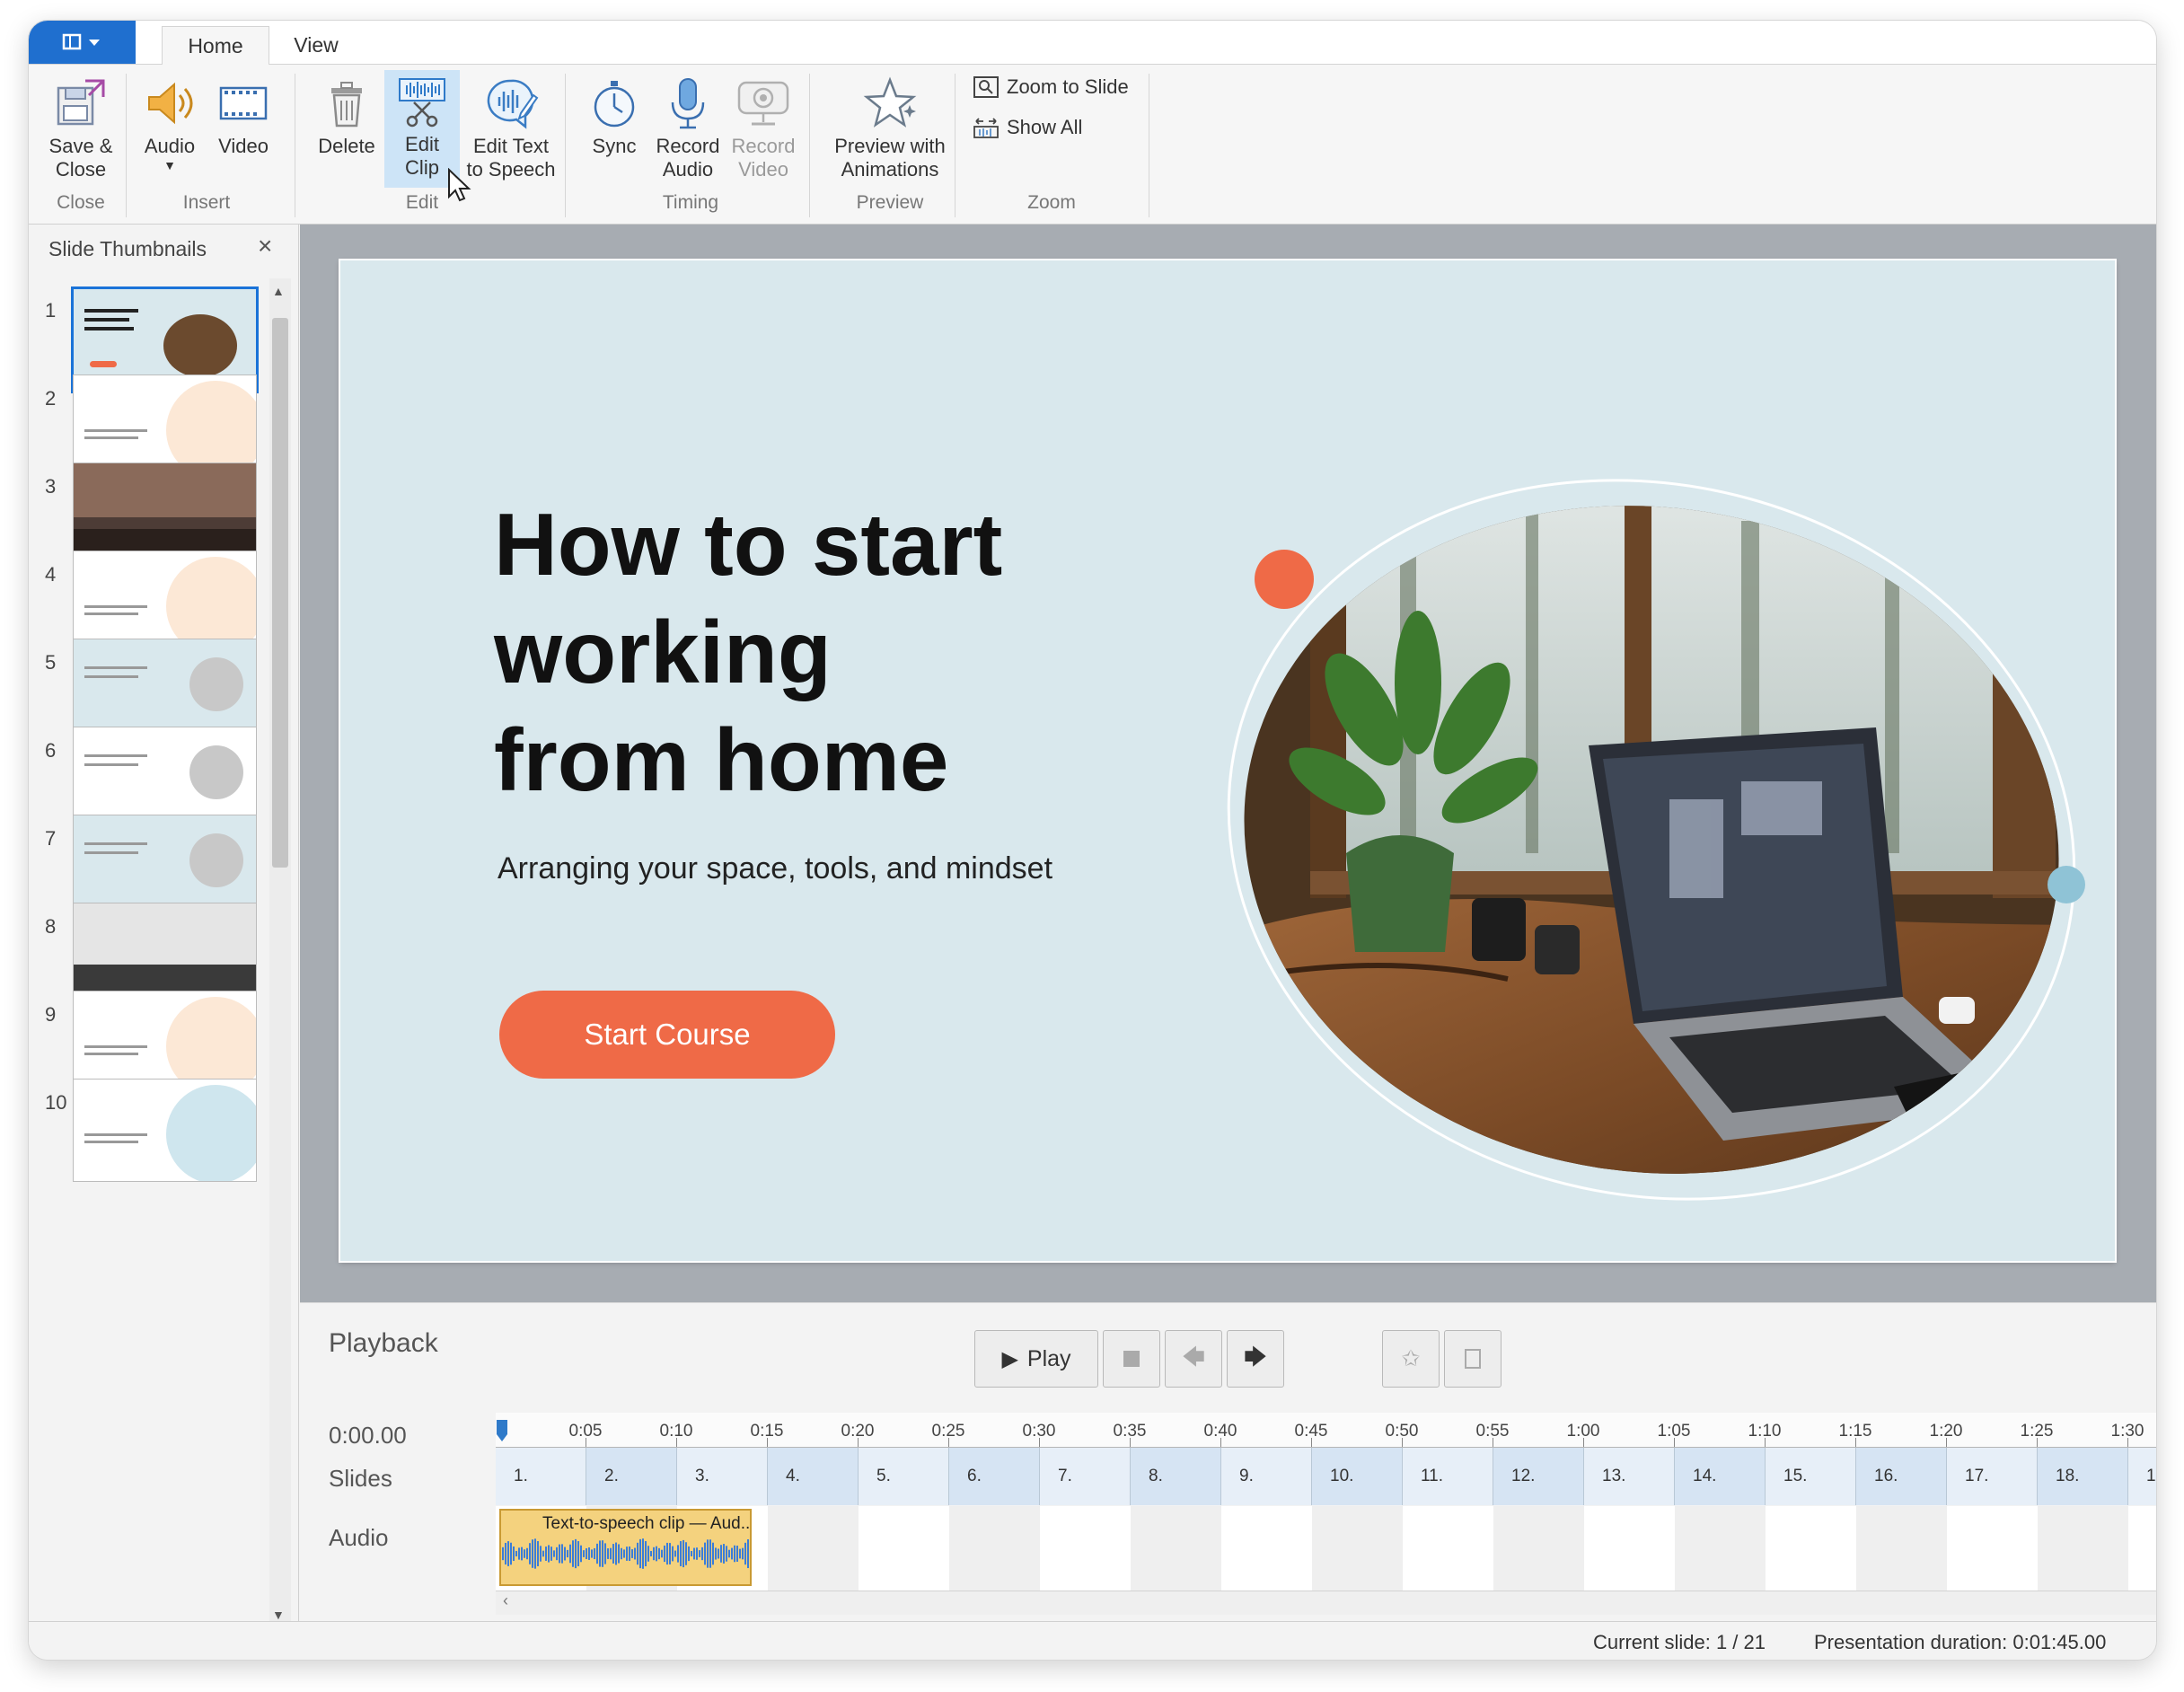 The height and width of the screenshot is (1692, 2184). Describe the element at coordinates (1992, 1476) in the screenshot. I see `slide-track-cell: 17.` at that location.